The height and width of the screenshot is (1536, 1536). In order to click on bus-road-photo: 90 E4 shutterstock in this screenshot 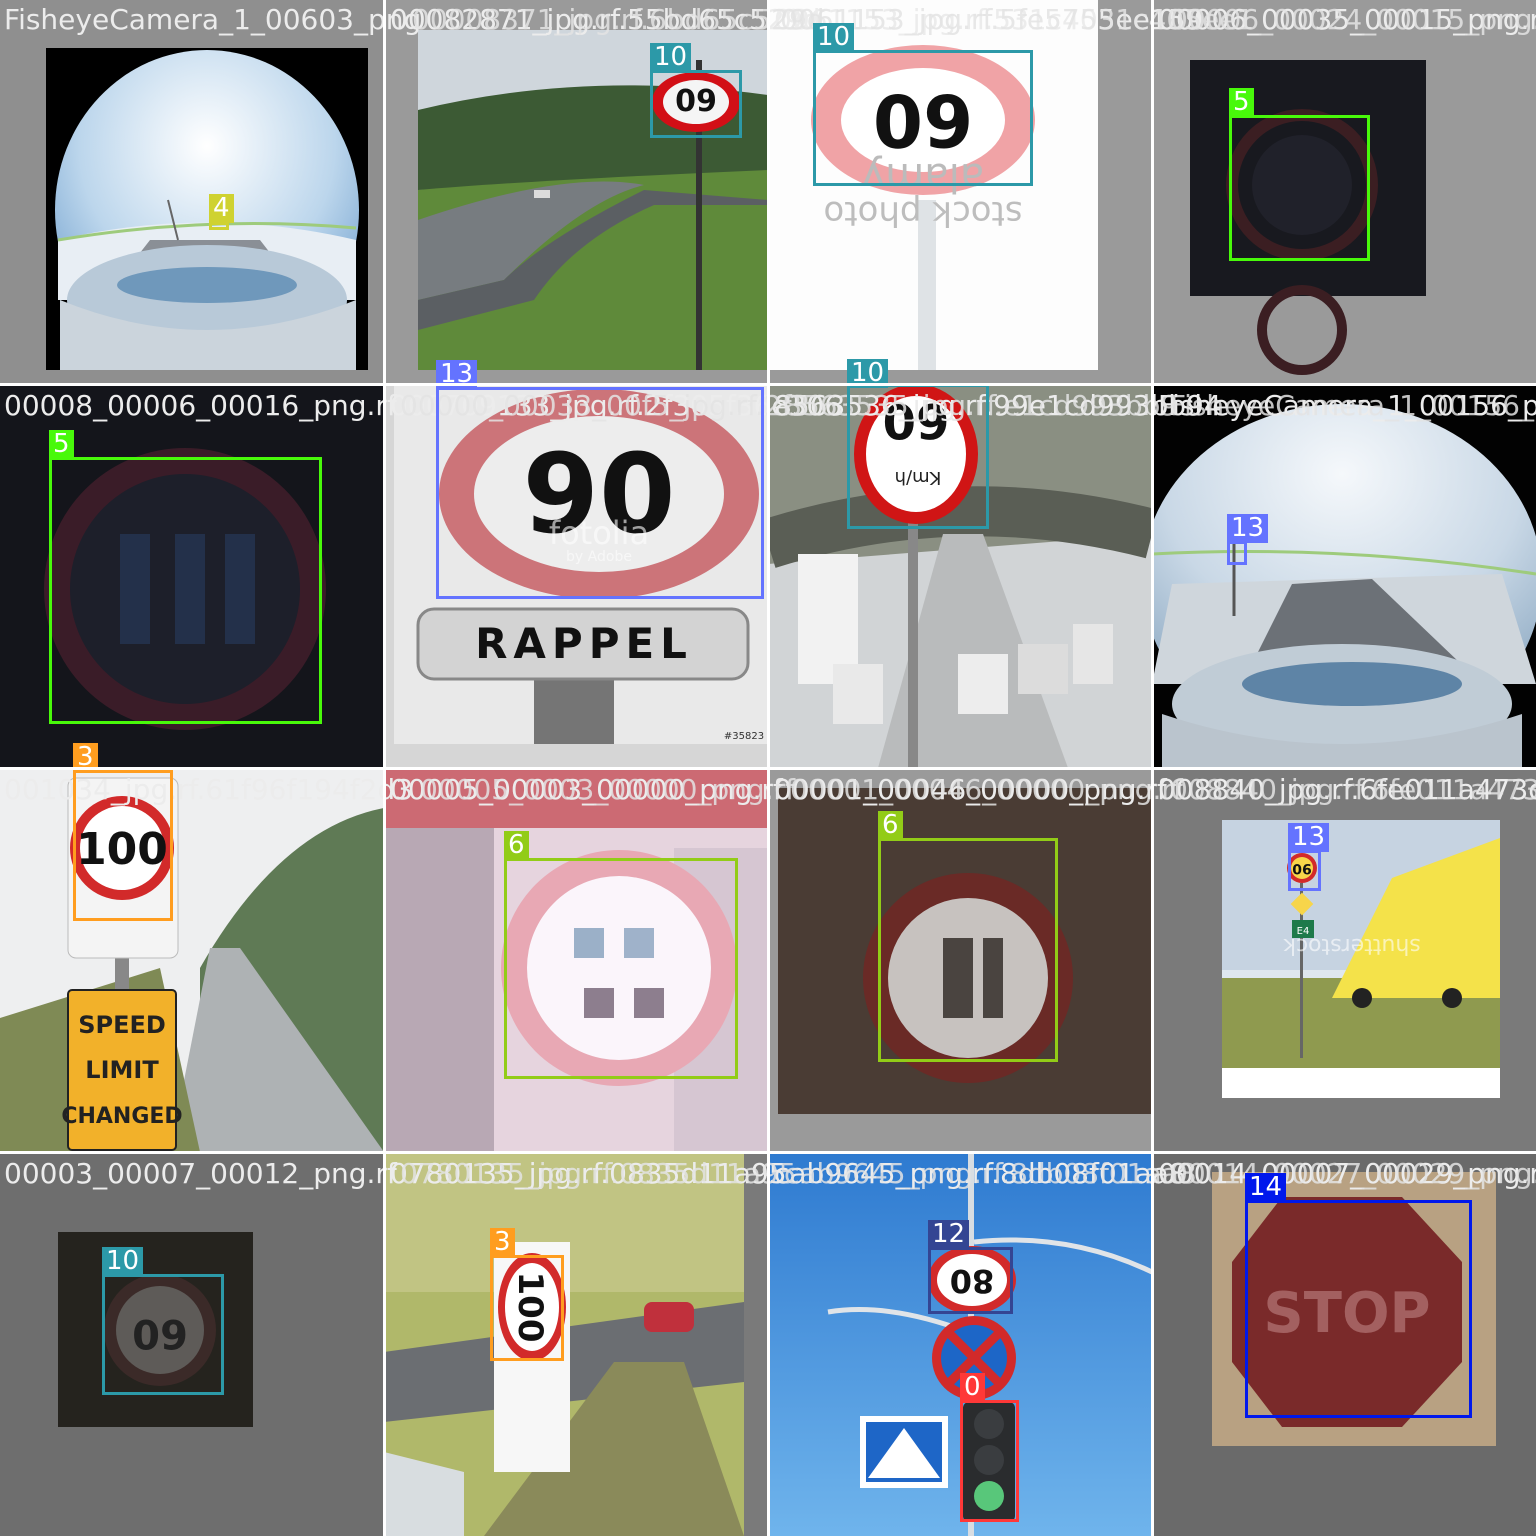, I will do `click(1361, 959)`.